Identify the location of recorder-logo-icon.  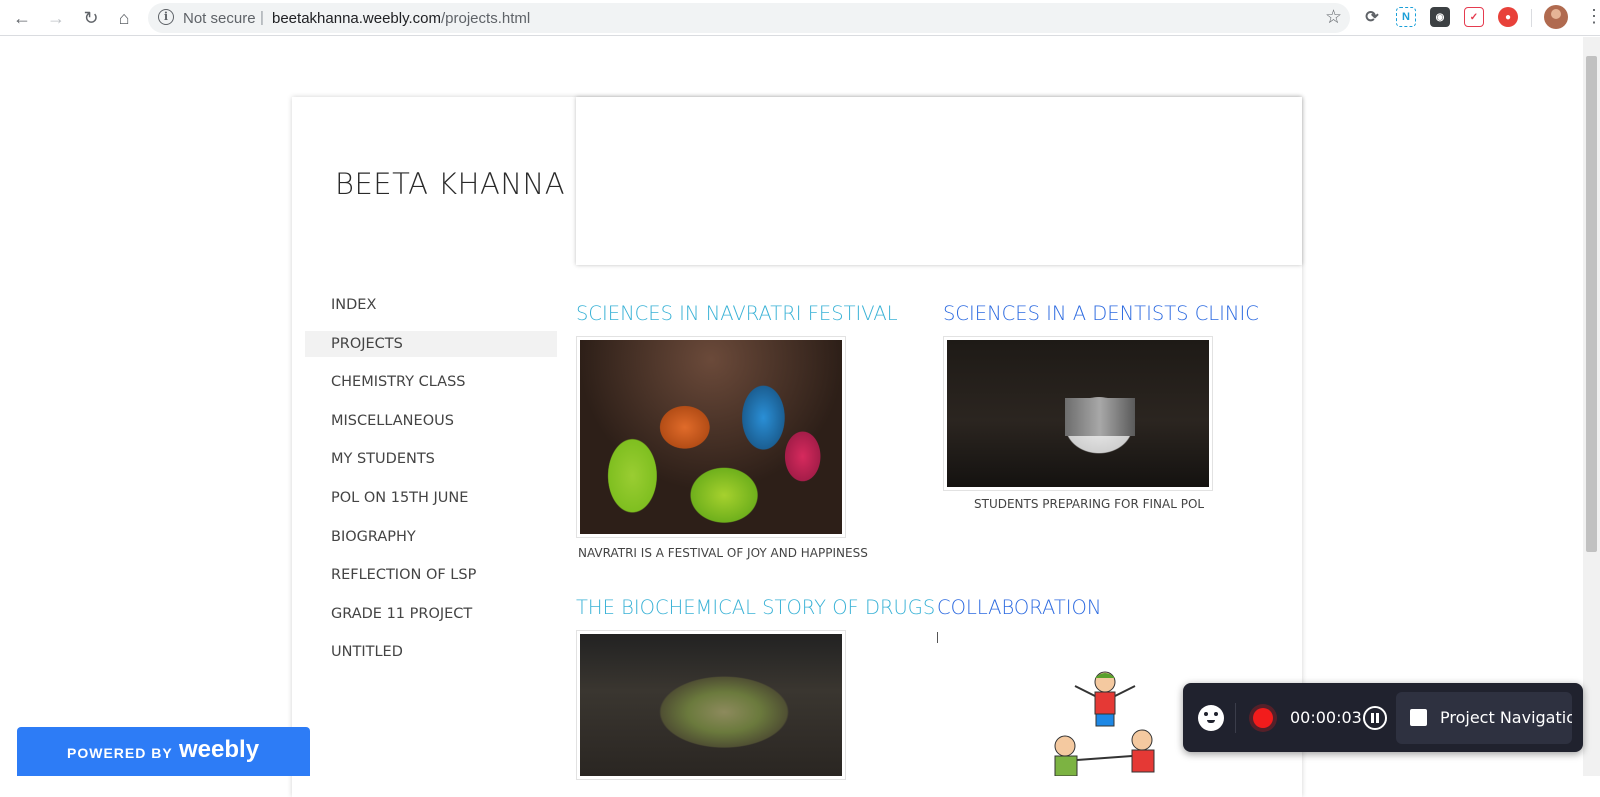
(1211, 718).